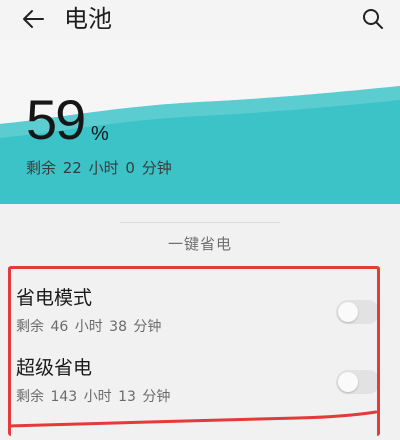  I want to click on battery-percent-unit: %, so click(100, 134).